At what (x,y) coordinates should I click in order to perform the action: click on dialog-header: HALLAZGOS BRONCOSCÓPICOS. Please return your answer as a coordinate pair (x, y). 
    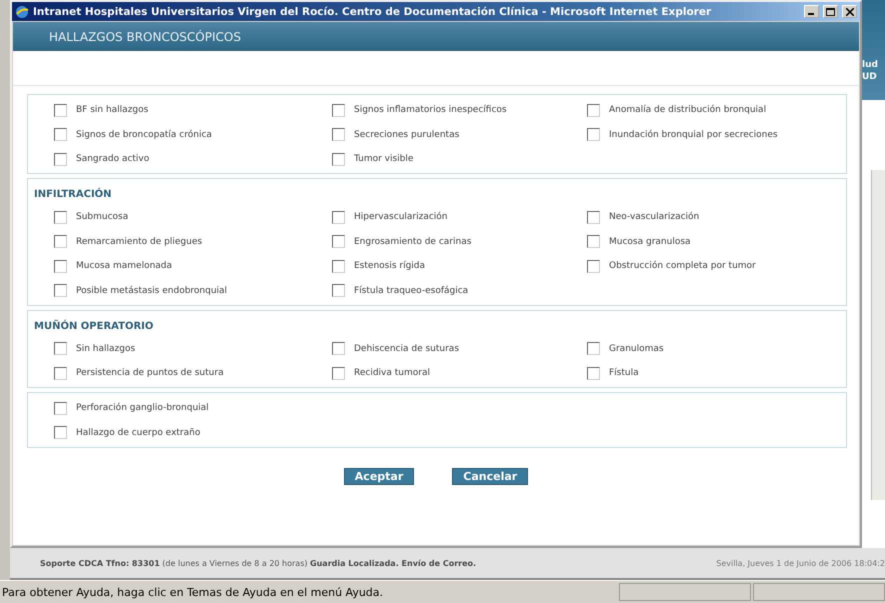
    Looking at the image, I should click on (436, 36).